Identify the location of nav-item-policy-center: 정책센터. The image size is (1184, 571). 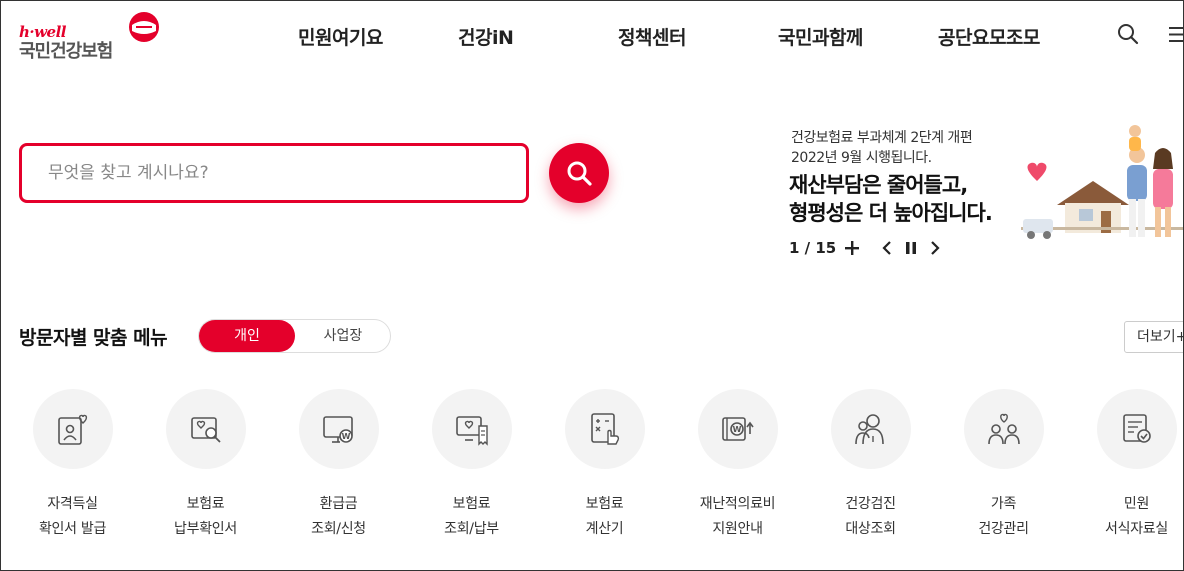
(652, 36).